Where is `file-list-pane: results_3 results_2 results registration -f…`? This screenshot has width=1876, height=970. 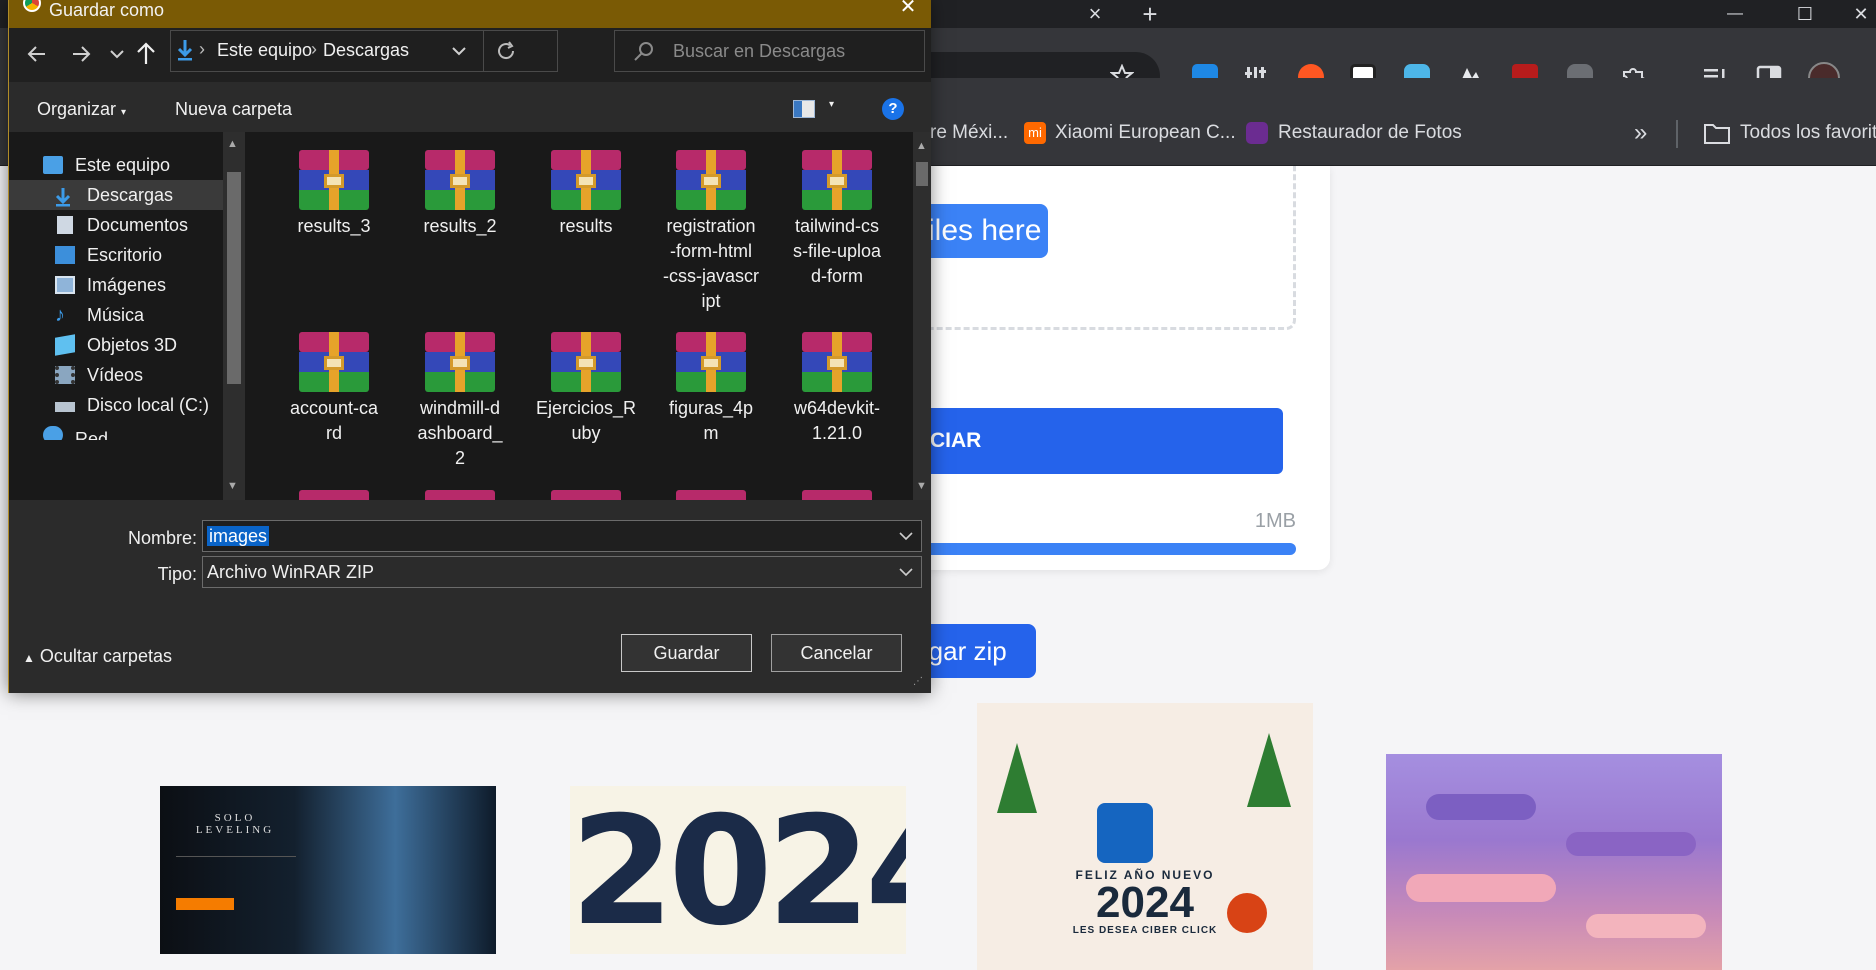 file-list-pane: results_3 results_2 results registration -f… is located at coordinates (588, 316).